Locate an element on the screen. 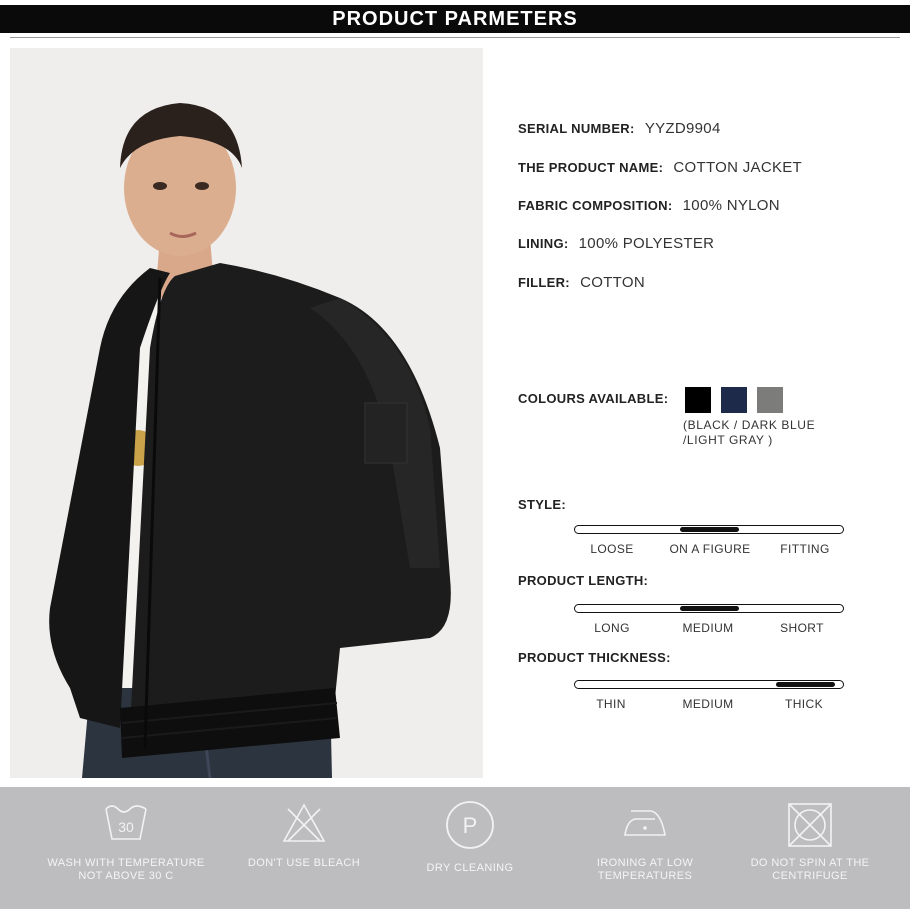 The image size is (910, 915). thickness-tick-thin: THIN is located at coordinates (611, 704).